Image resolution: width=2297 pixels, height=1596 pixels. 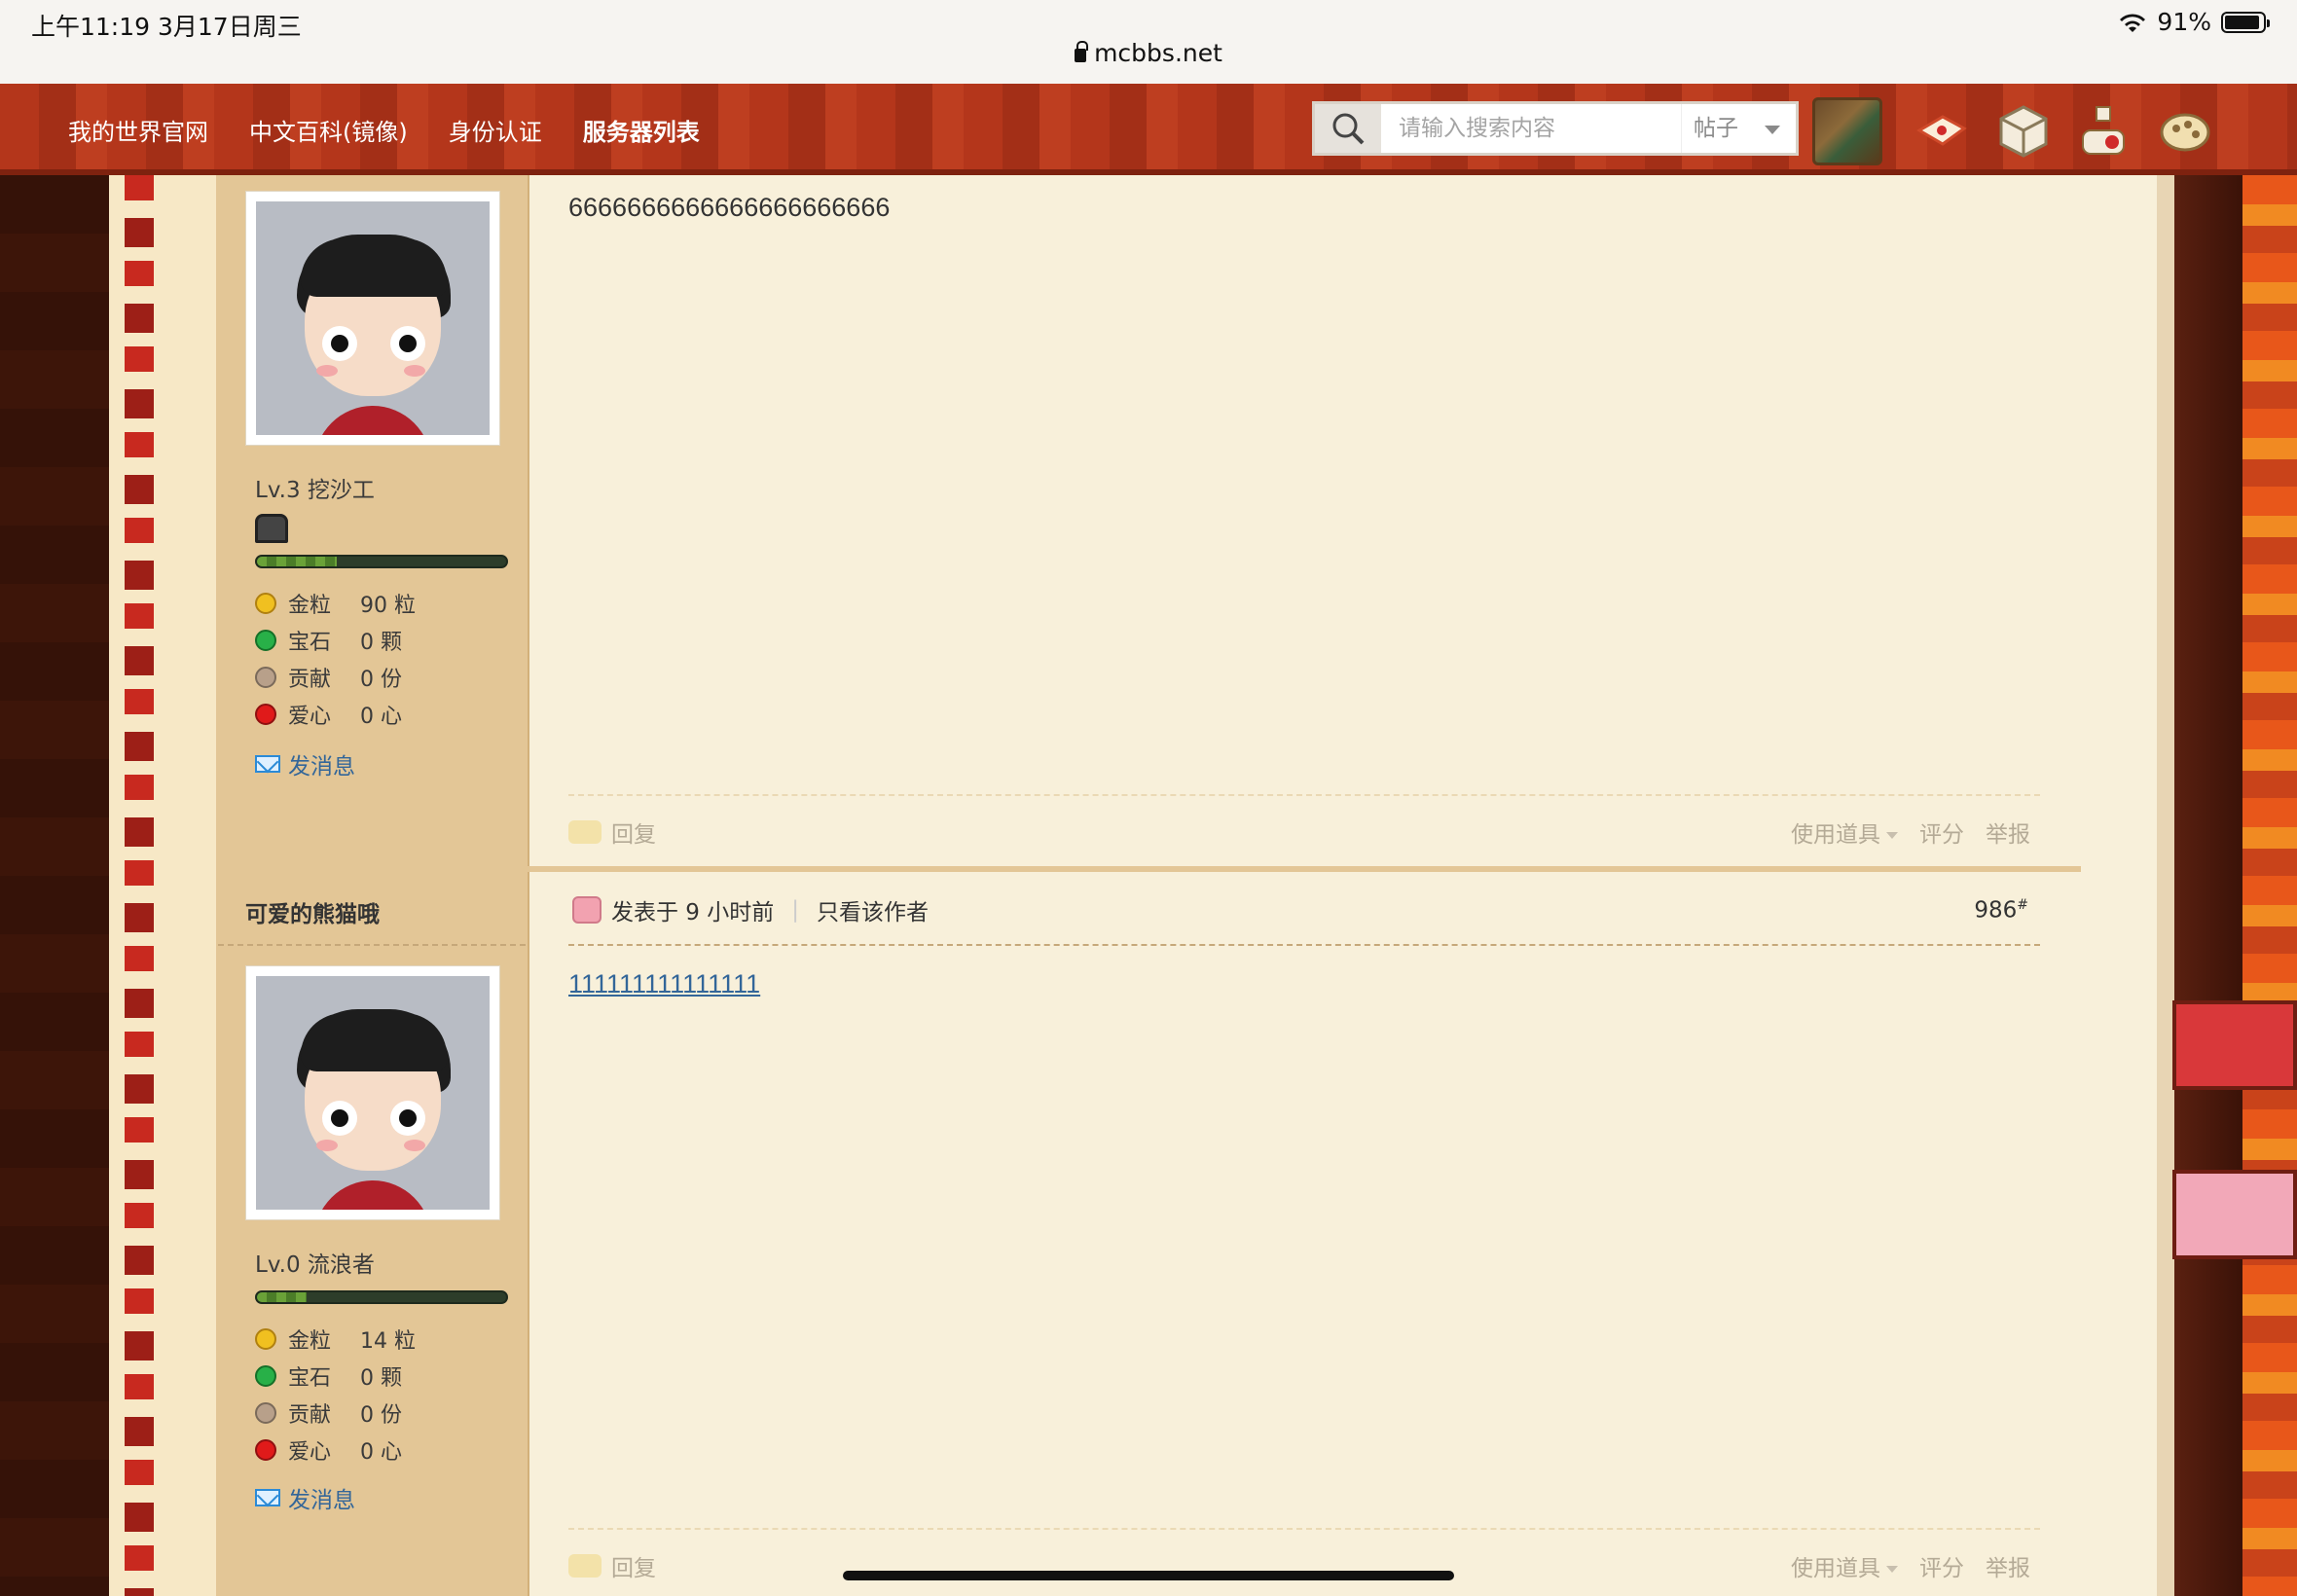 What do you see at coordinates (139, 885) in the screenshot?
I see `decorative-rail` at bounding box center [139, 885].